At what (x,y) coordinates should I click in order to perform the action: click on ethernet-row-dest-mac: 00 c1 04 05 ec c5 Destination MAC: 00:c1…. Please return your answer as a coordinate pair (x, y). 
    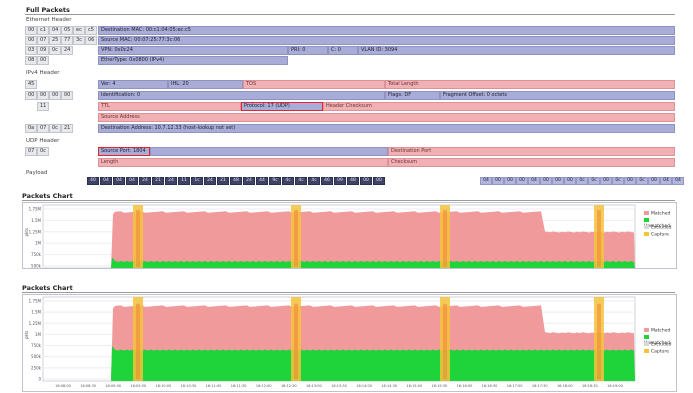
    Looking at the image, I should click on (350, 30).